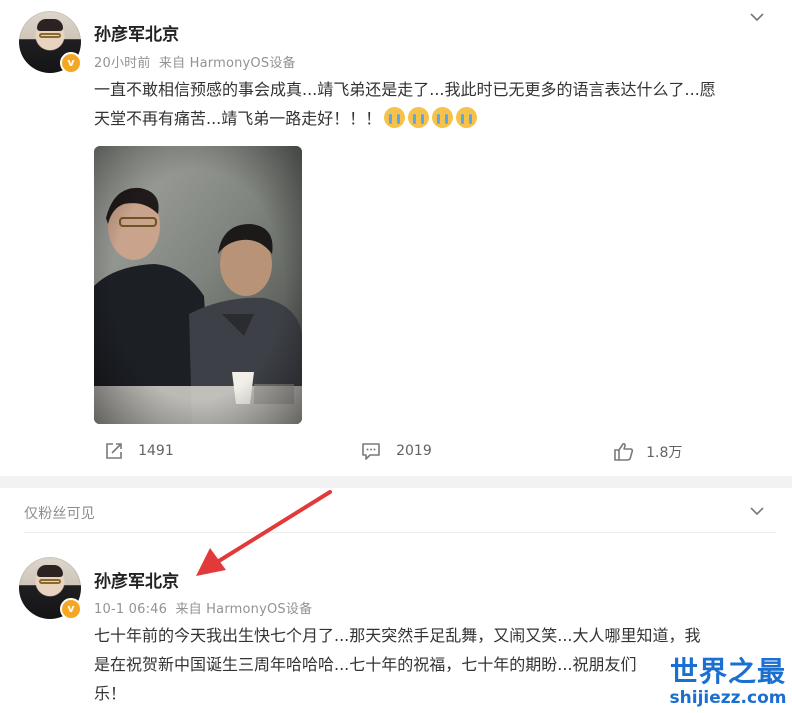  Describe the element at coordinates (624, 451) in the screenshot. I see `thumbs-up-icon` at that location.